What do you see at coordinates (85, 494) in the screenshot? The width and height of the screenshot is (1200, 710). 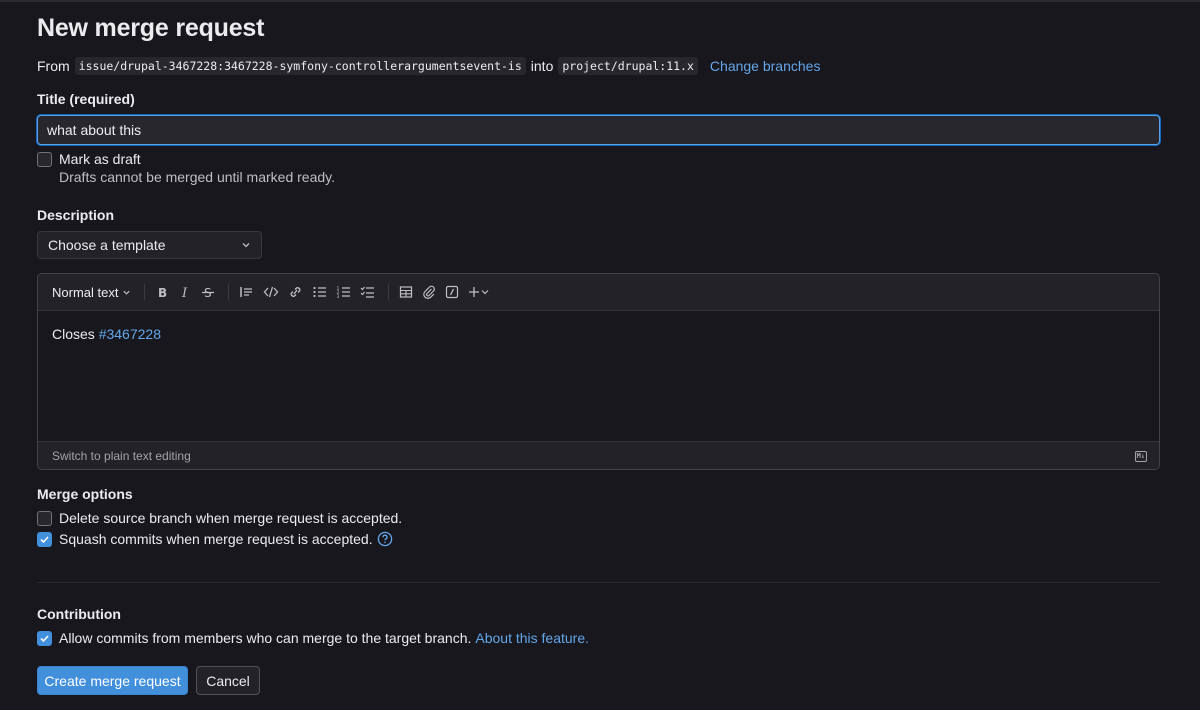 I see `merge-options-label: Merge options` at bounding box center [85, 494].